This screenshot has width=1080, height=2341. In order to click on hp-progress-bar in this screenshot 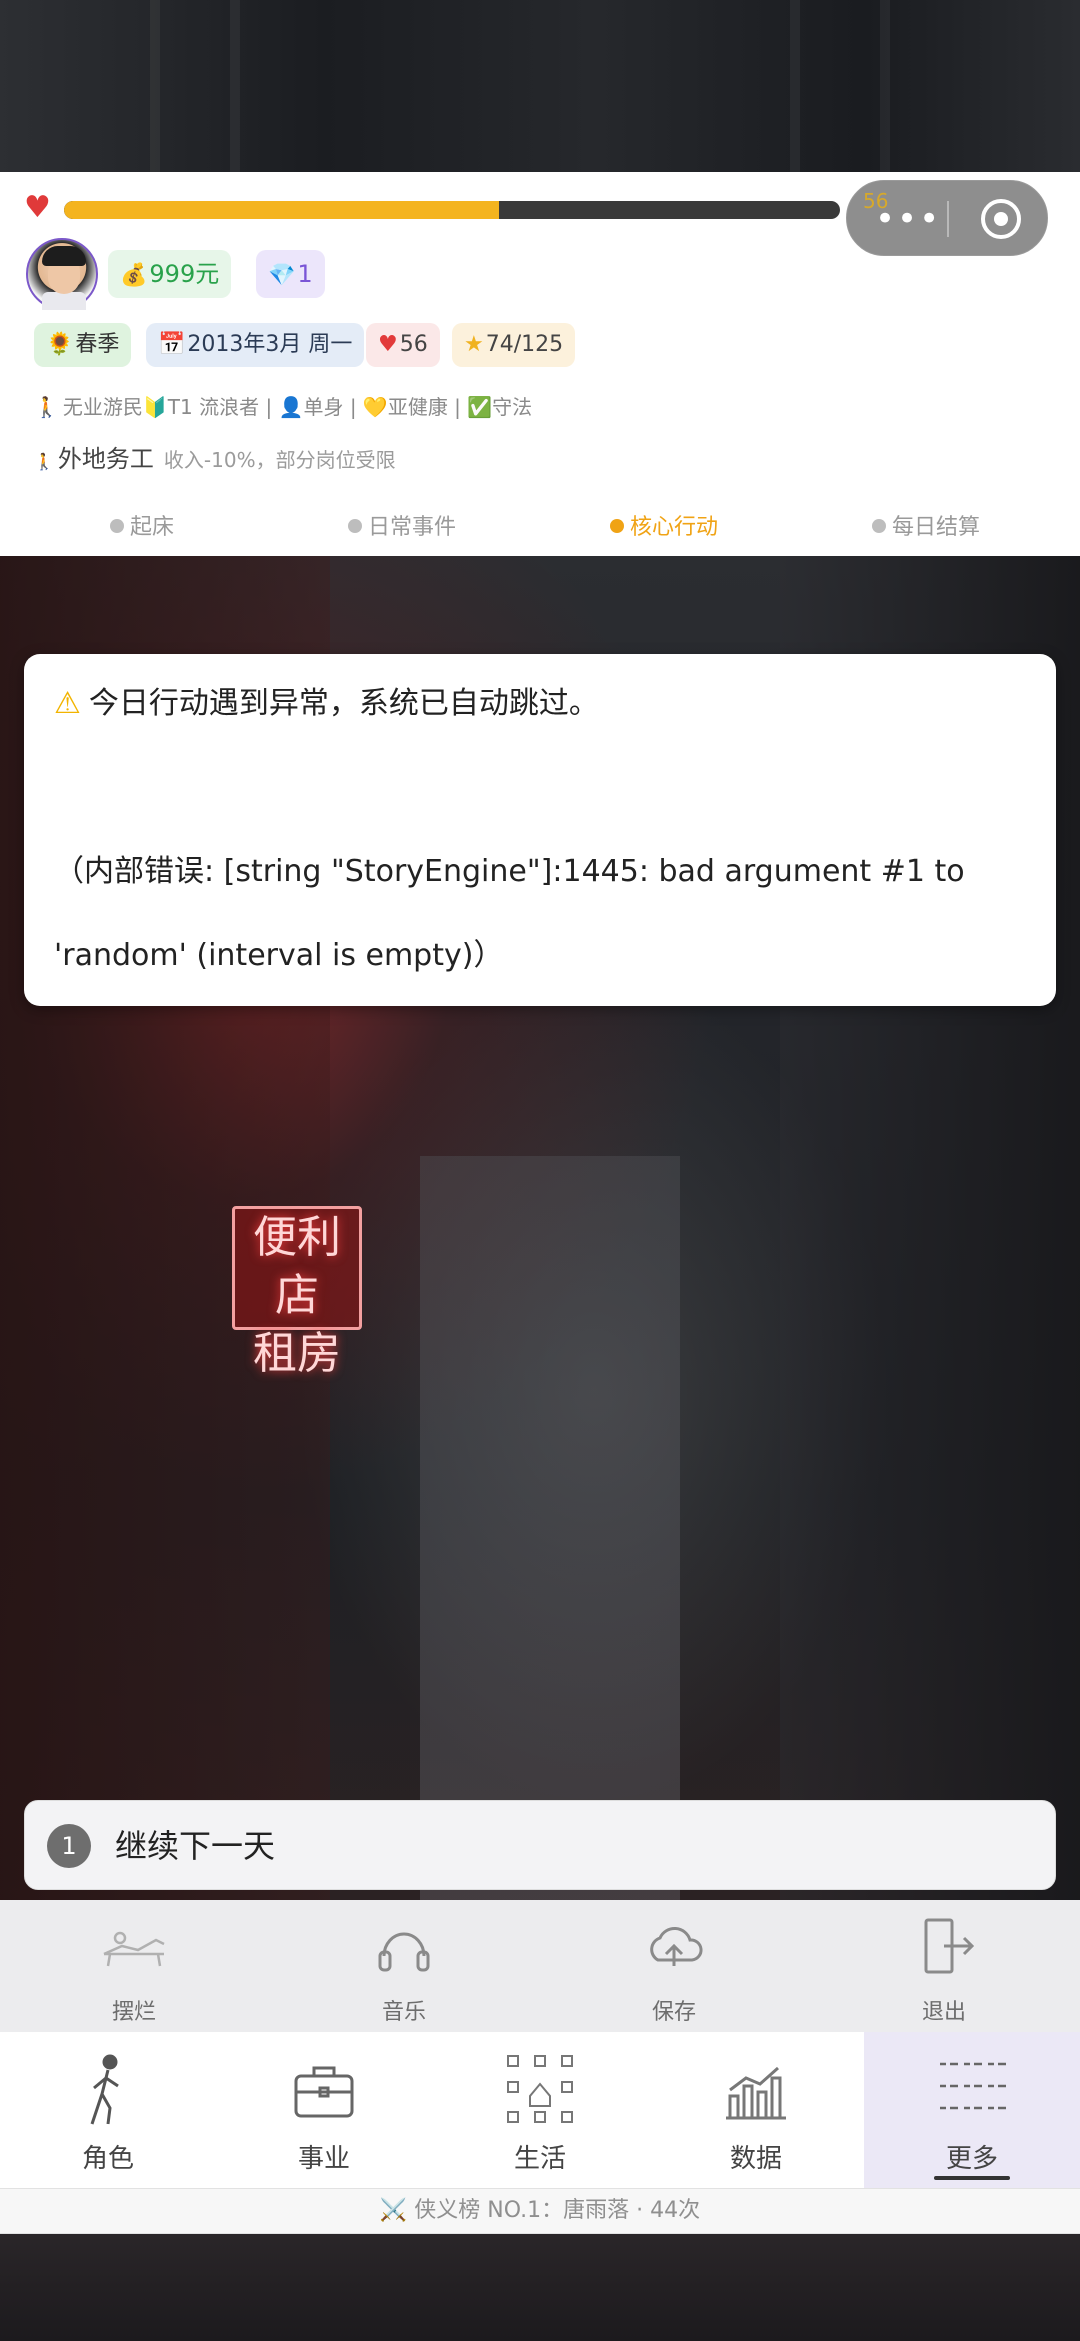, I will do `click(452, 210)`.